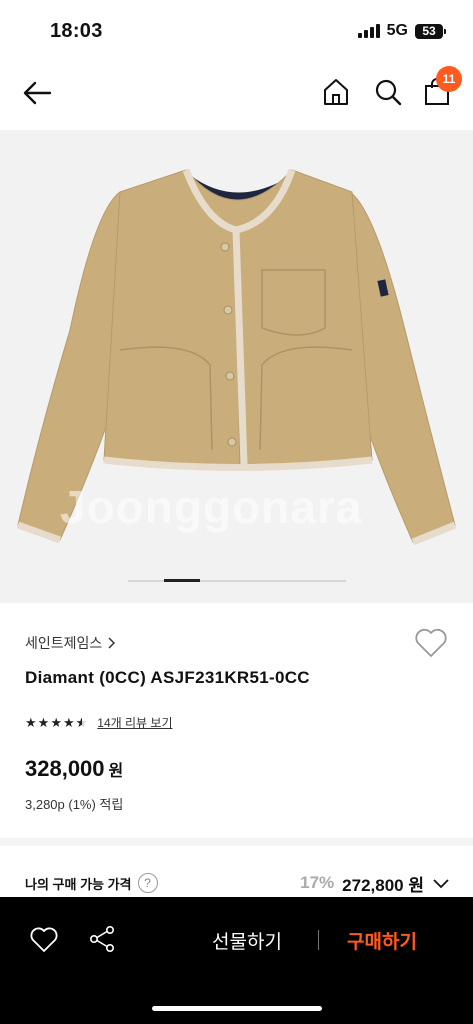  What do you see at coordinates (102, 939) in the screenshot?
I see `share-icon` at bounding box center [102, 939].